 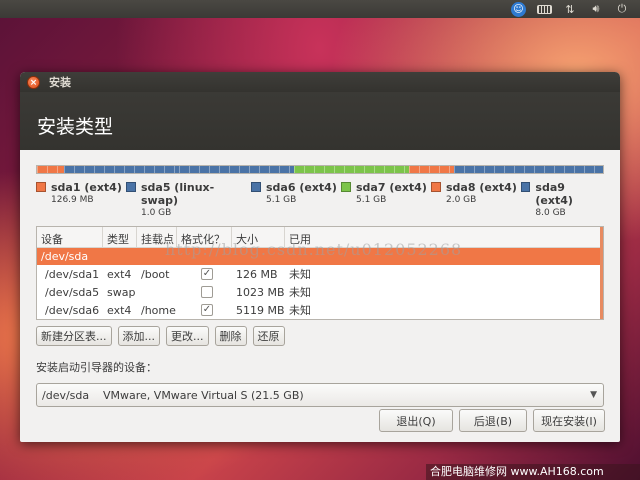 What do you see at coordinates (72, 310) in the screenshot?
I see `cell-device: /dev/sda6` at bounding box center [72, 310].